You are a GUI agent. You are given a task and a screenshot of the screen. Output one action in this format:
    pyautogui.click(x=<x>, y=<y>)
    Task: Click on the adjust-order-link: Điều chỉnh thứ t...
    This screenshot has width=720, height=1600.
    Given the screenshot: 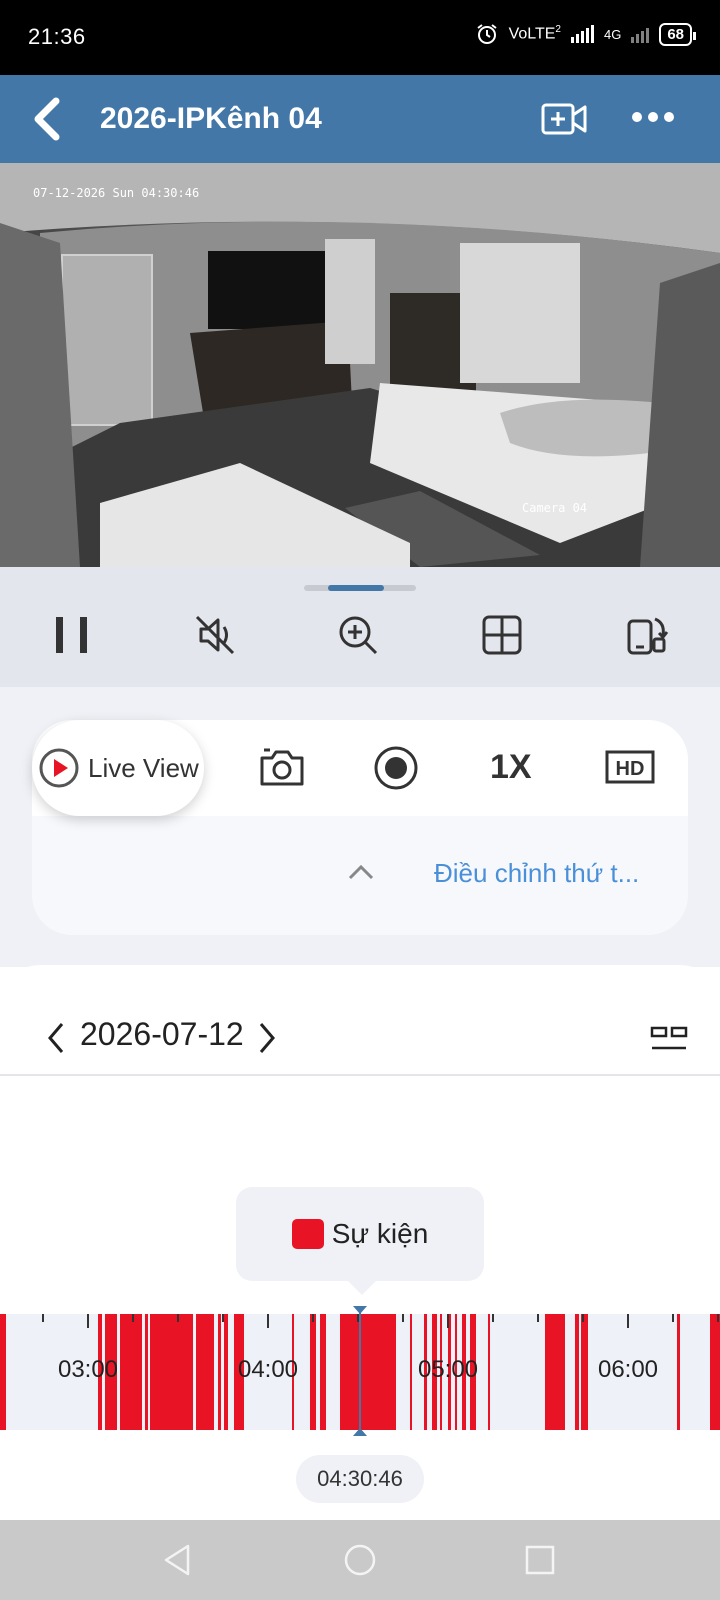 What is the action you would take?
    pyautogui.click(x=536, y=873)
    